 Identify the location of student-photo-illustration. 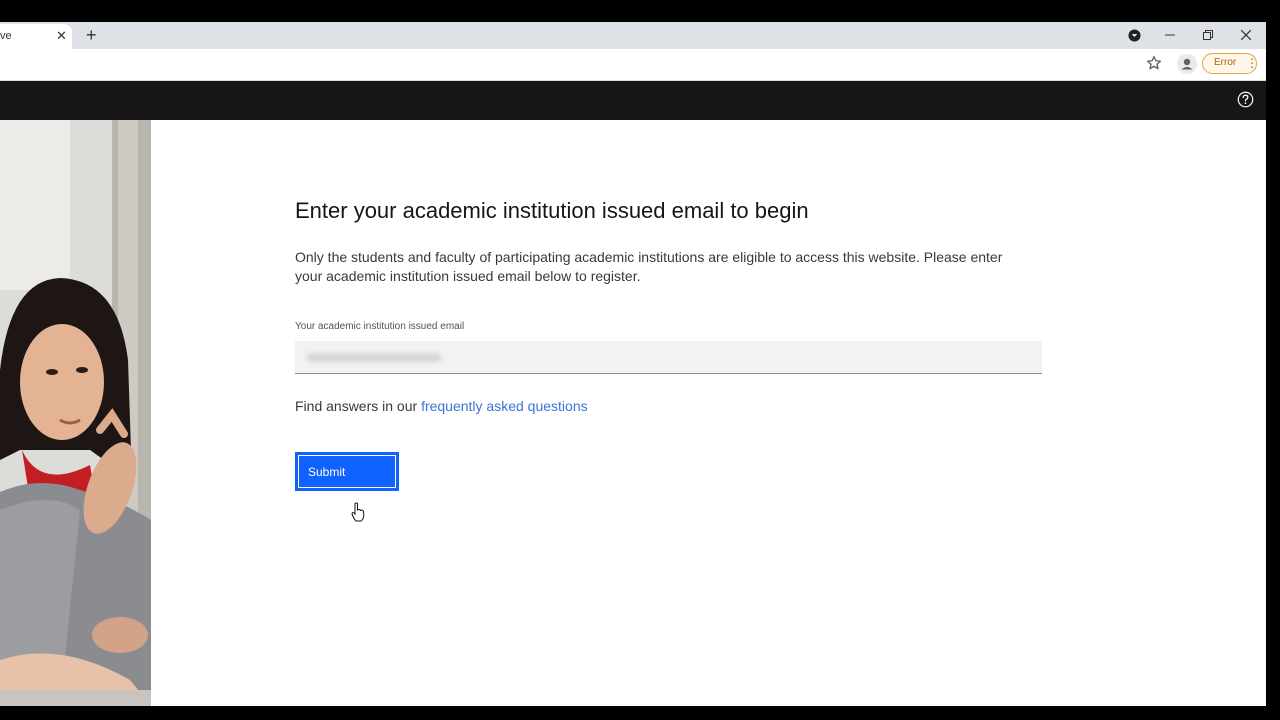
(75, 413).